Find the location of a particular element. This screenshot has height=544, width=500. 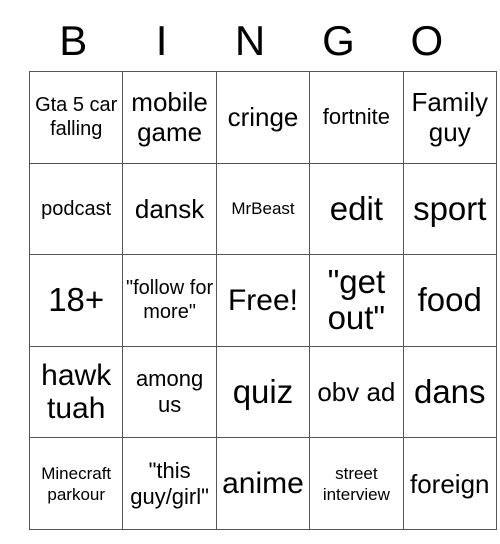

bingo-cell-label: edit is located at coordinates (356, 208).